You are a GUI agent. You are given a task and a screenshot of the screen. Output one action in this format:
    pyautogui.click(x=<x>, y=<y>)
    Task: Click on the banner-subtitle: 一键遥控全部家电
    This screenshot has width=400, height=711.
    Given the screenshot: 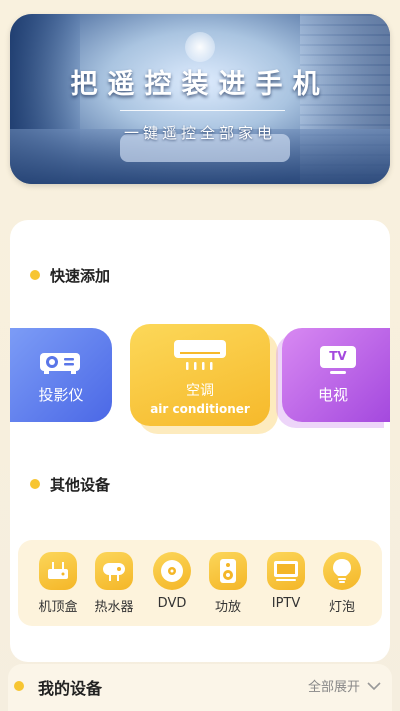 What is the action you would take?
    pyautogui.click(x=199, y=133)
    